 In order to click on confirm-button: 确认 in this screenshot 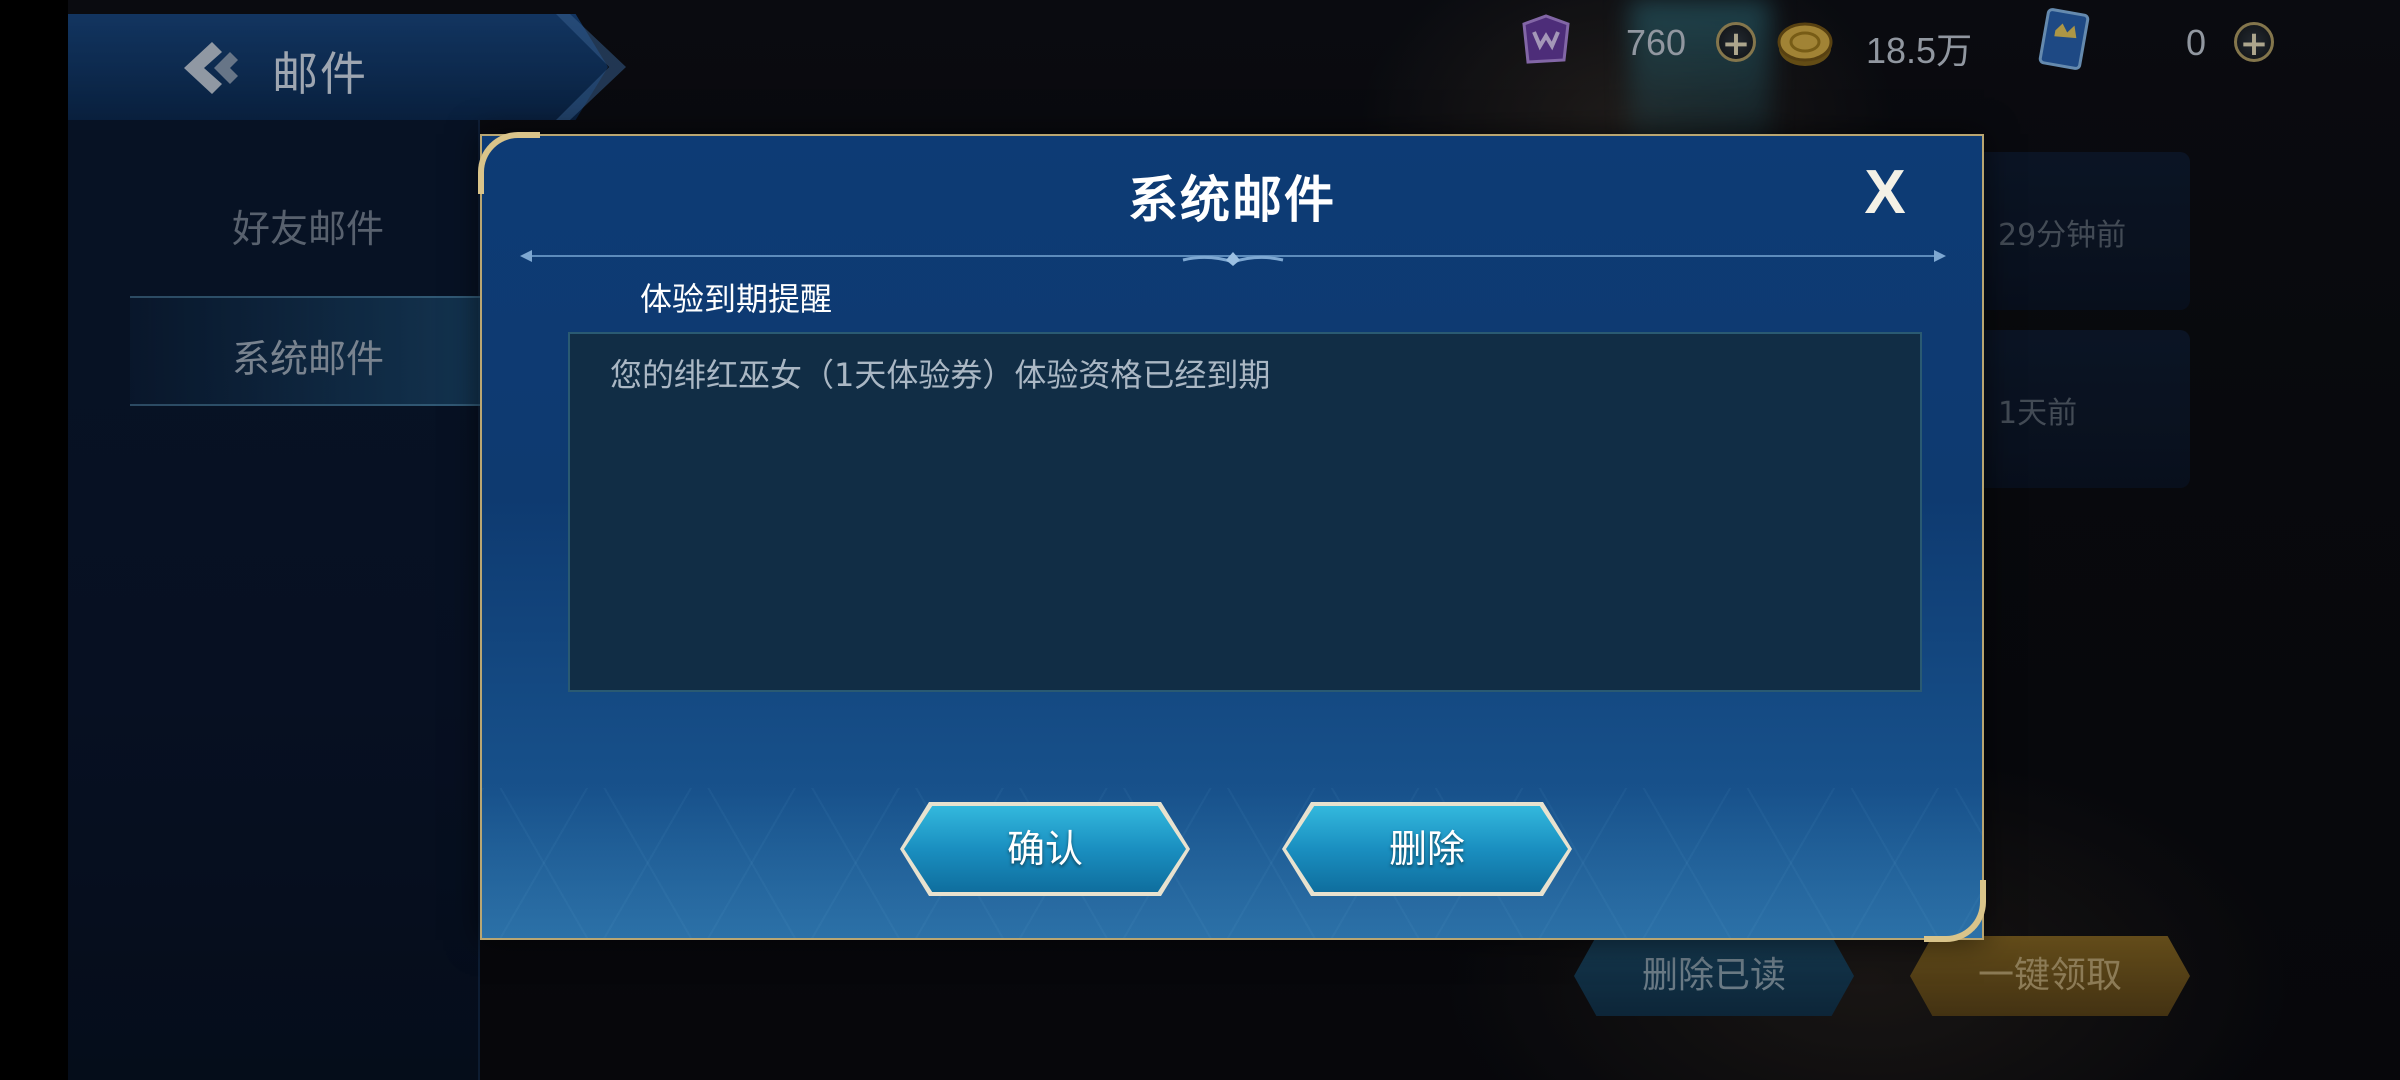, I will do `click(1045, 849)`.